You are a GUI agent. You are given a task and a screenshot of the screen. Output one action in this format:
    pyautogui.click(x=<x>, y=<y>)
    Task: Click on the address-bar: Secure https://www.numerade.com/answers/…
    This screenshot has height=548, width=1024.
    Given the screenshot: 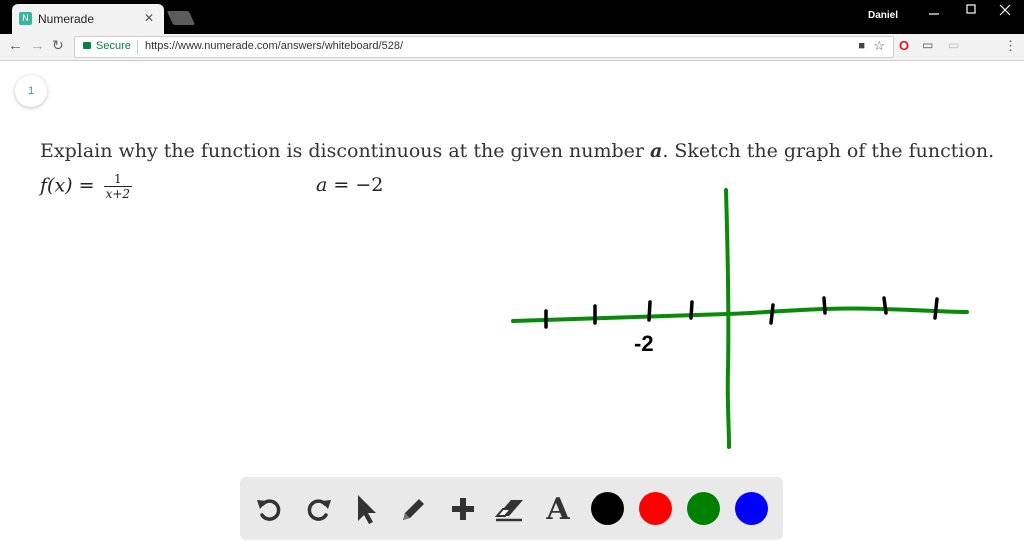 What is the action you would take?
    pyautogui.click(x=484, y=47)
    